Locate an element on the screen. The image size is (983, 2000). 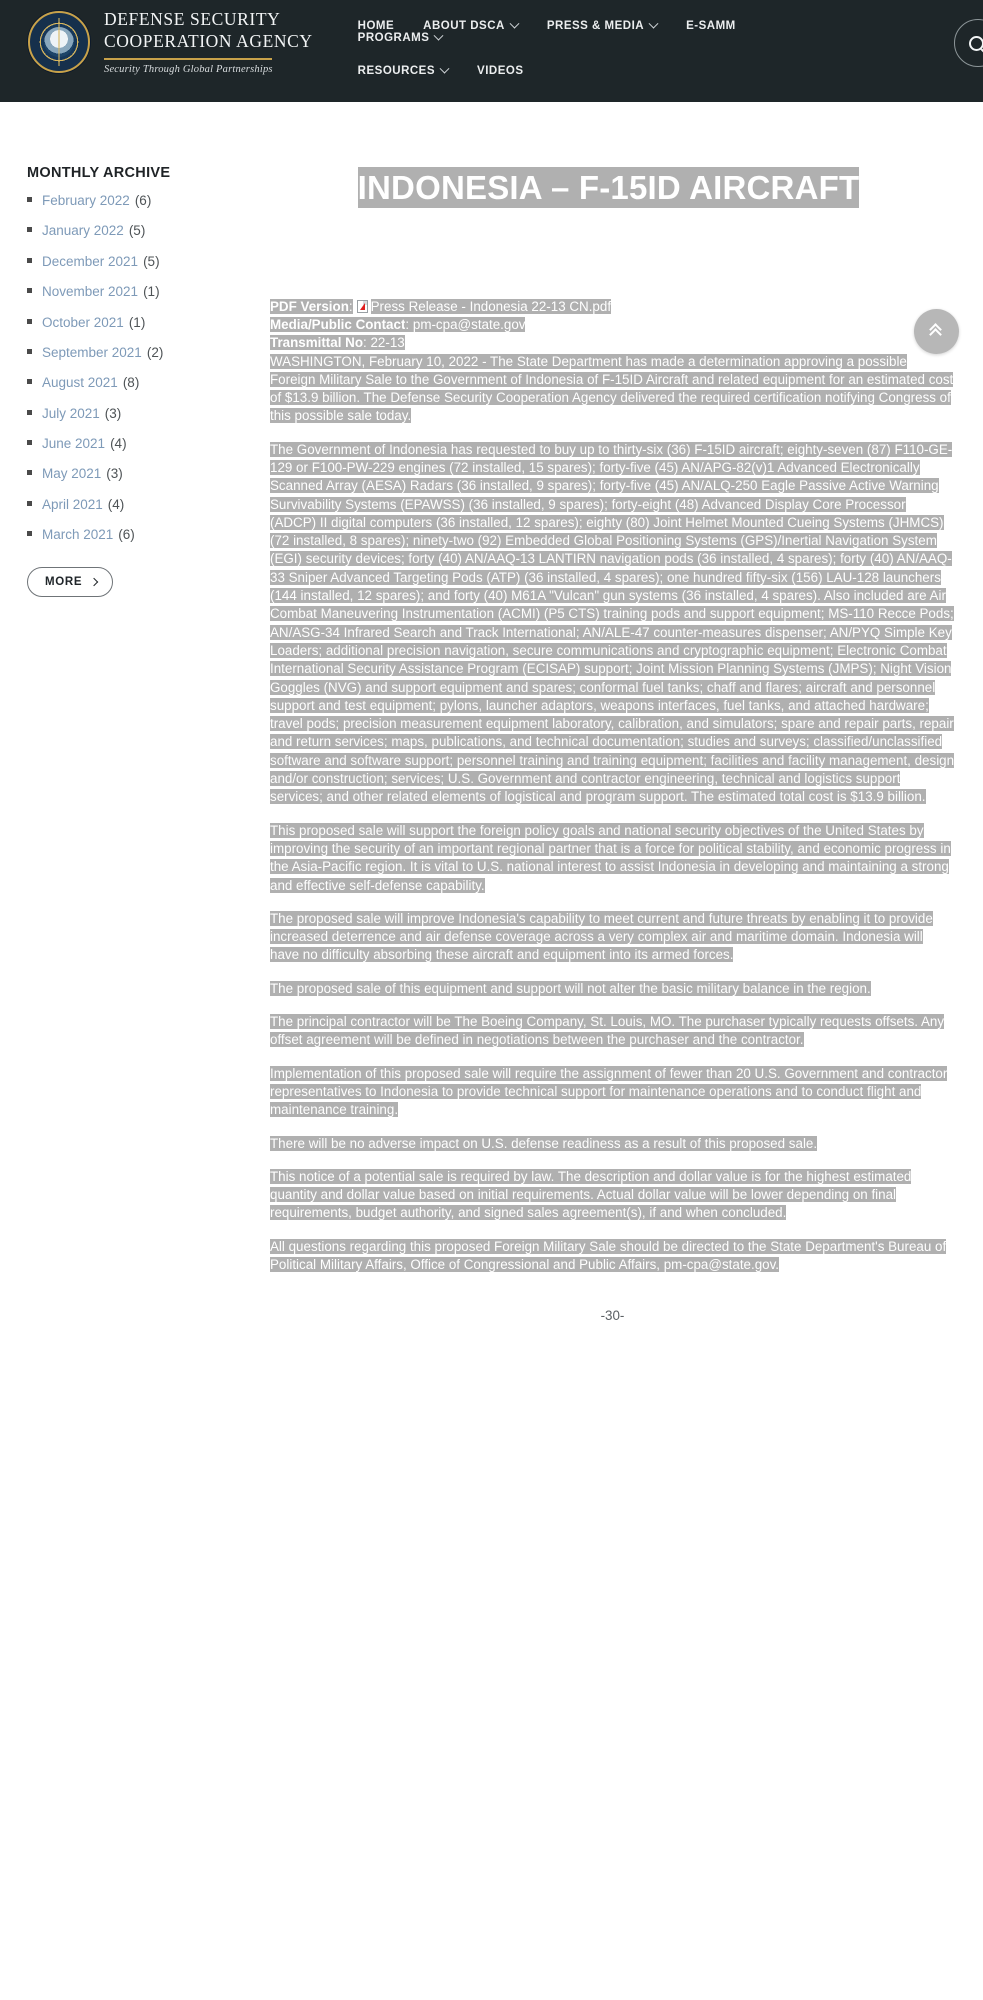
nav-item-e-samm: E-SAMM is located at coordinates (711, 26).